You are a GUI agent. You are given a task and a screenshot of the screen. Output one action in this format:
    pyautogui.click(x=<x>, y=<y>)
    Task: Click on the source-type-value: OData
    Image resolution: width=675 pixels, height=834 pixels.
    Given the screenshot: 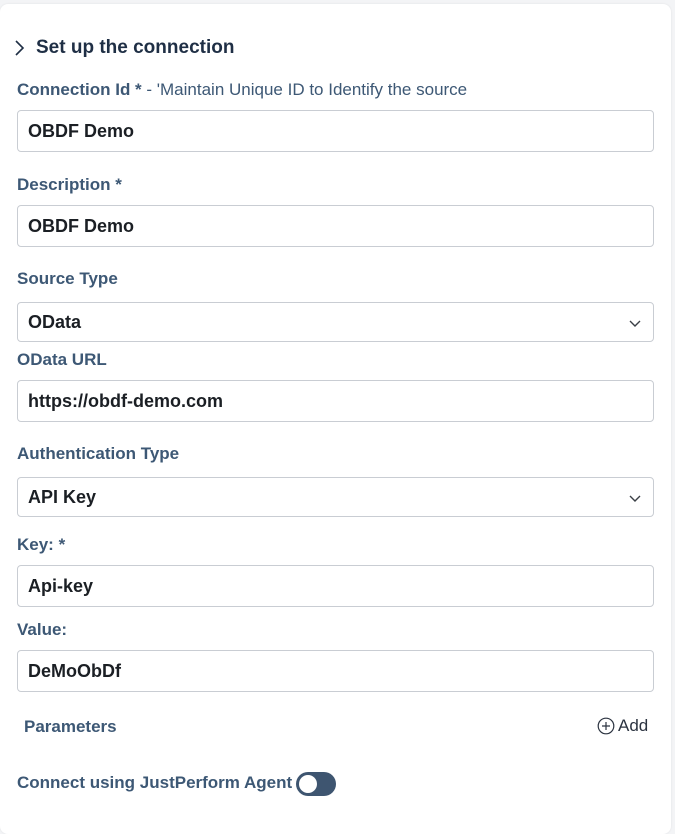 What is the action you would take?
    pyautogui.click(x=55, y=321)
    